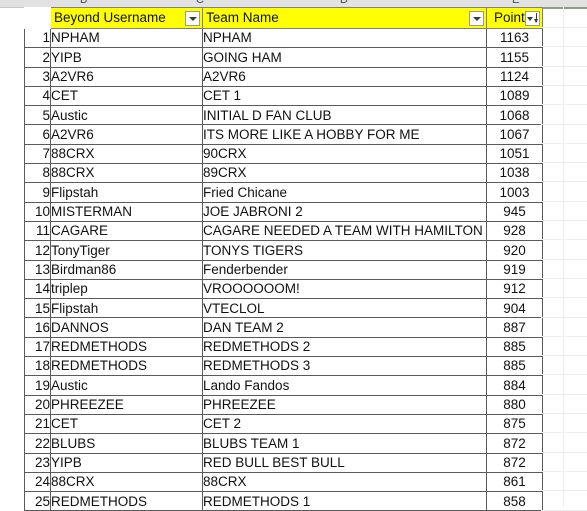 The image size is (587, 511). I want to click on cell-row-number: 4, so click(37, 96).